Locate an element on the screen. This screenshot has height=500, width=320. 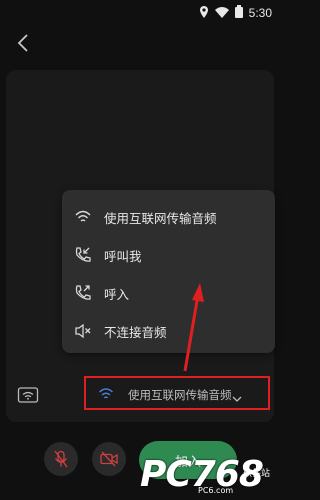
video-off-icon is located at coordinates (109, 459).